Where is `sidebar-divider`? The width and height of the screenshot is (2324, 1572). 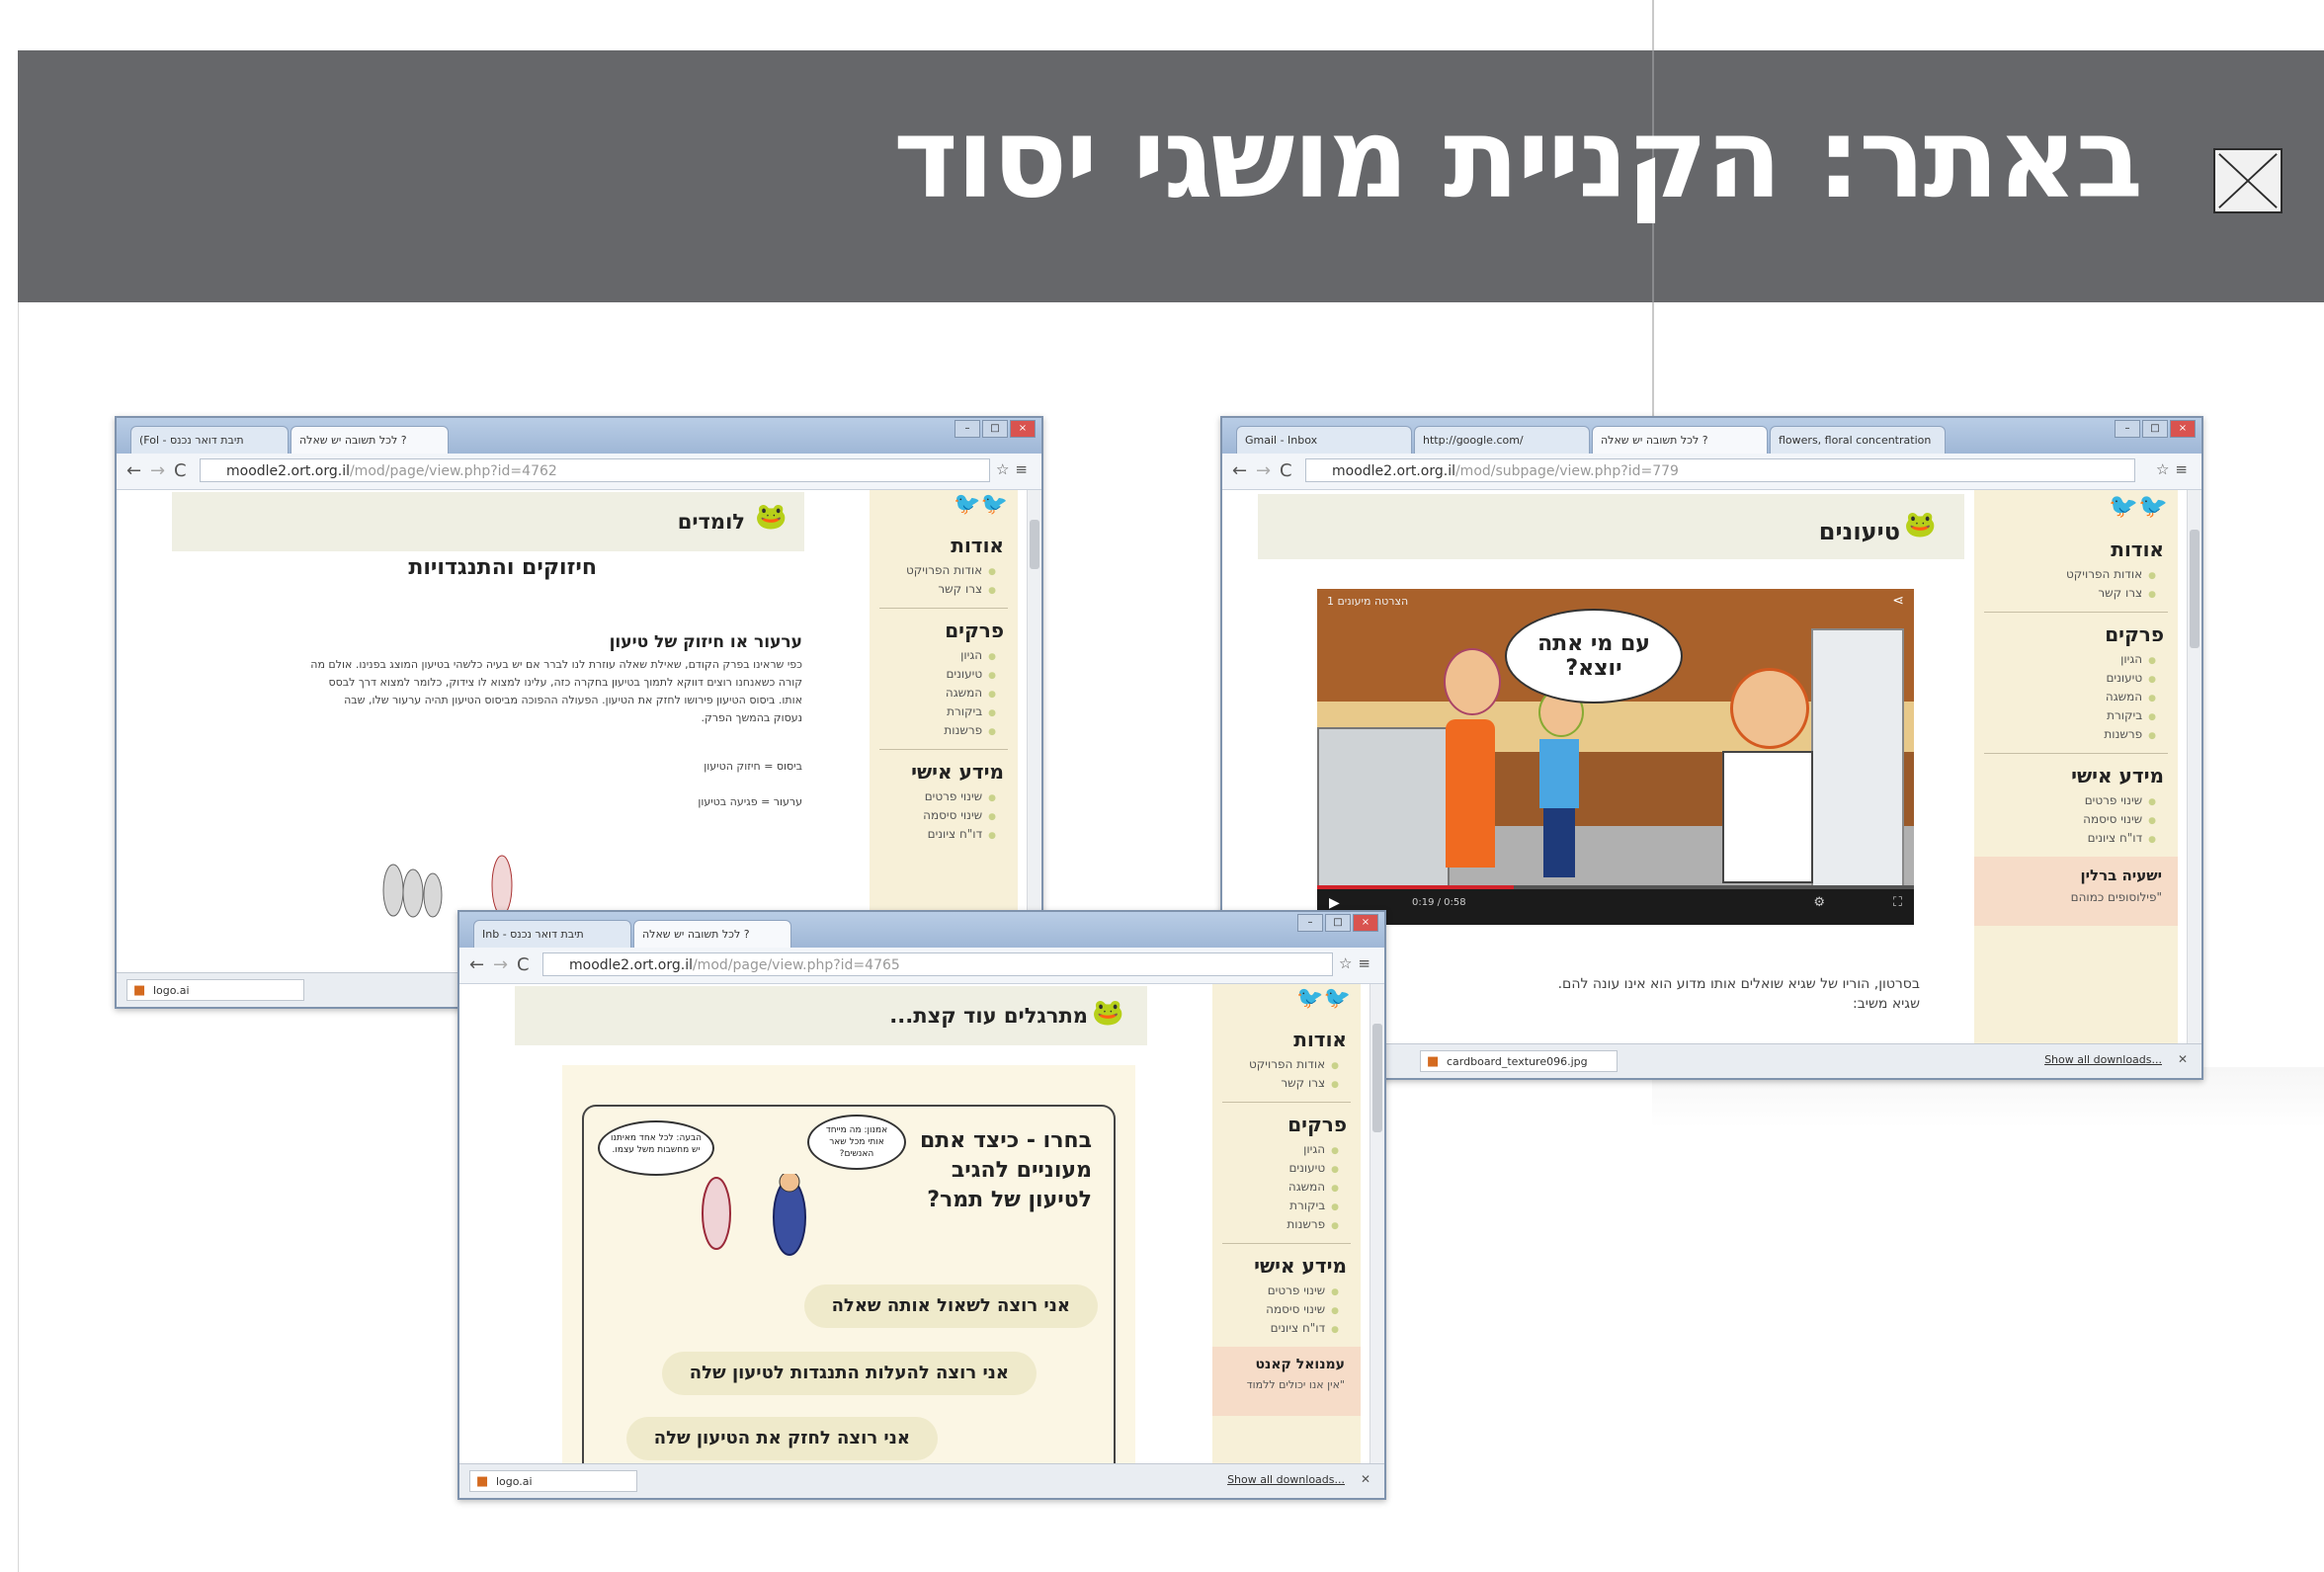 sidebar-divider is located at coordinates (2076, 753).